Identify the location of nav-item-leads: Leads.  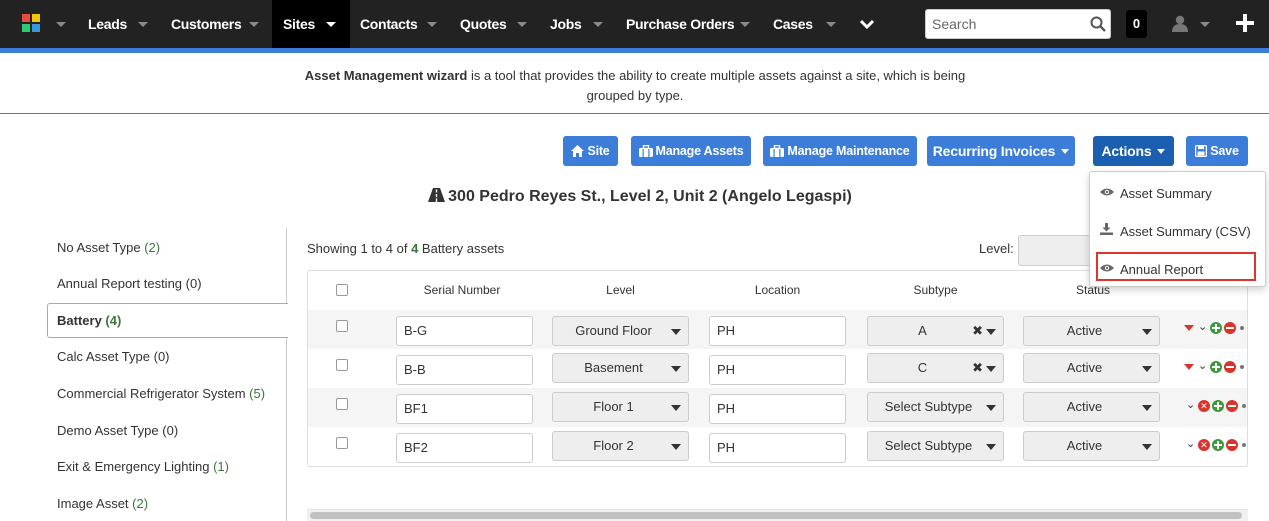
(114, 24).